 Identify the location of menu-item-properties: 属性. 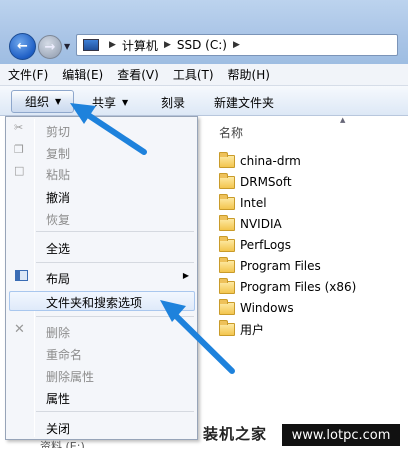
(58, 398).